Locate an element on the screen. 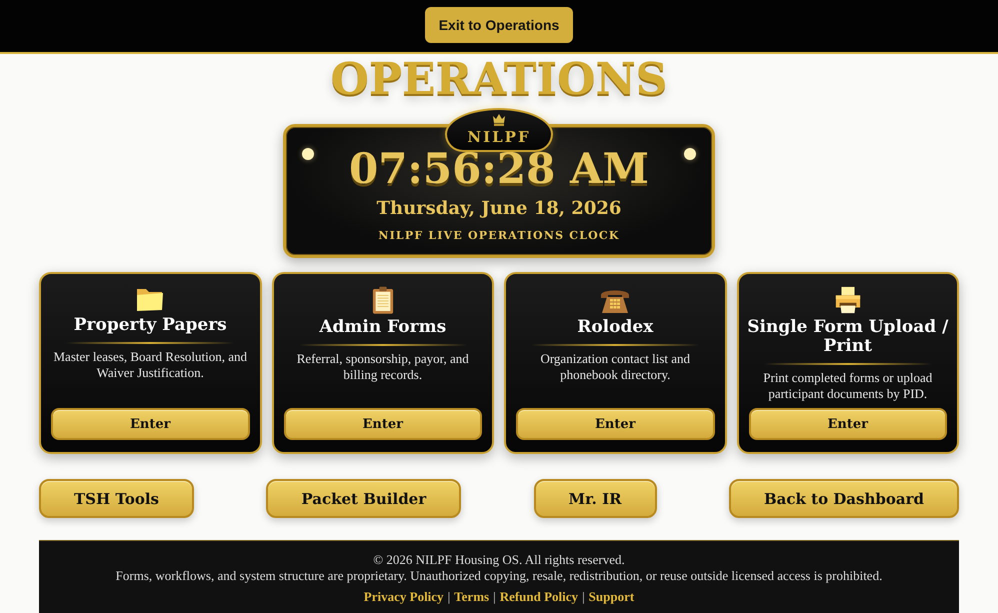  clock-date: Thursday, June 18, 2026 is located at coordinates (499, 209).